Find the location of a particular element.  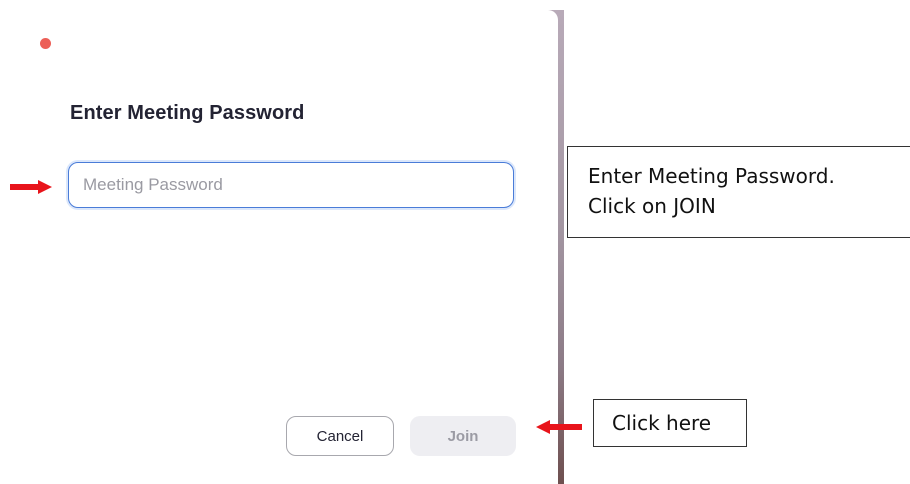

callout-text-line: Enter Meeting Password. is located at coordinates (711, 176).